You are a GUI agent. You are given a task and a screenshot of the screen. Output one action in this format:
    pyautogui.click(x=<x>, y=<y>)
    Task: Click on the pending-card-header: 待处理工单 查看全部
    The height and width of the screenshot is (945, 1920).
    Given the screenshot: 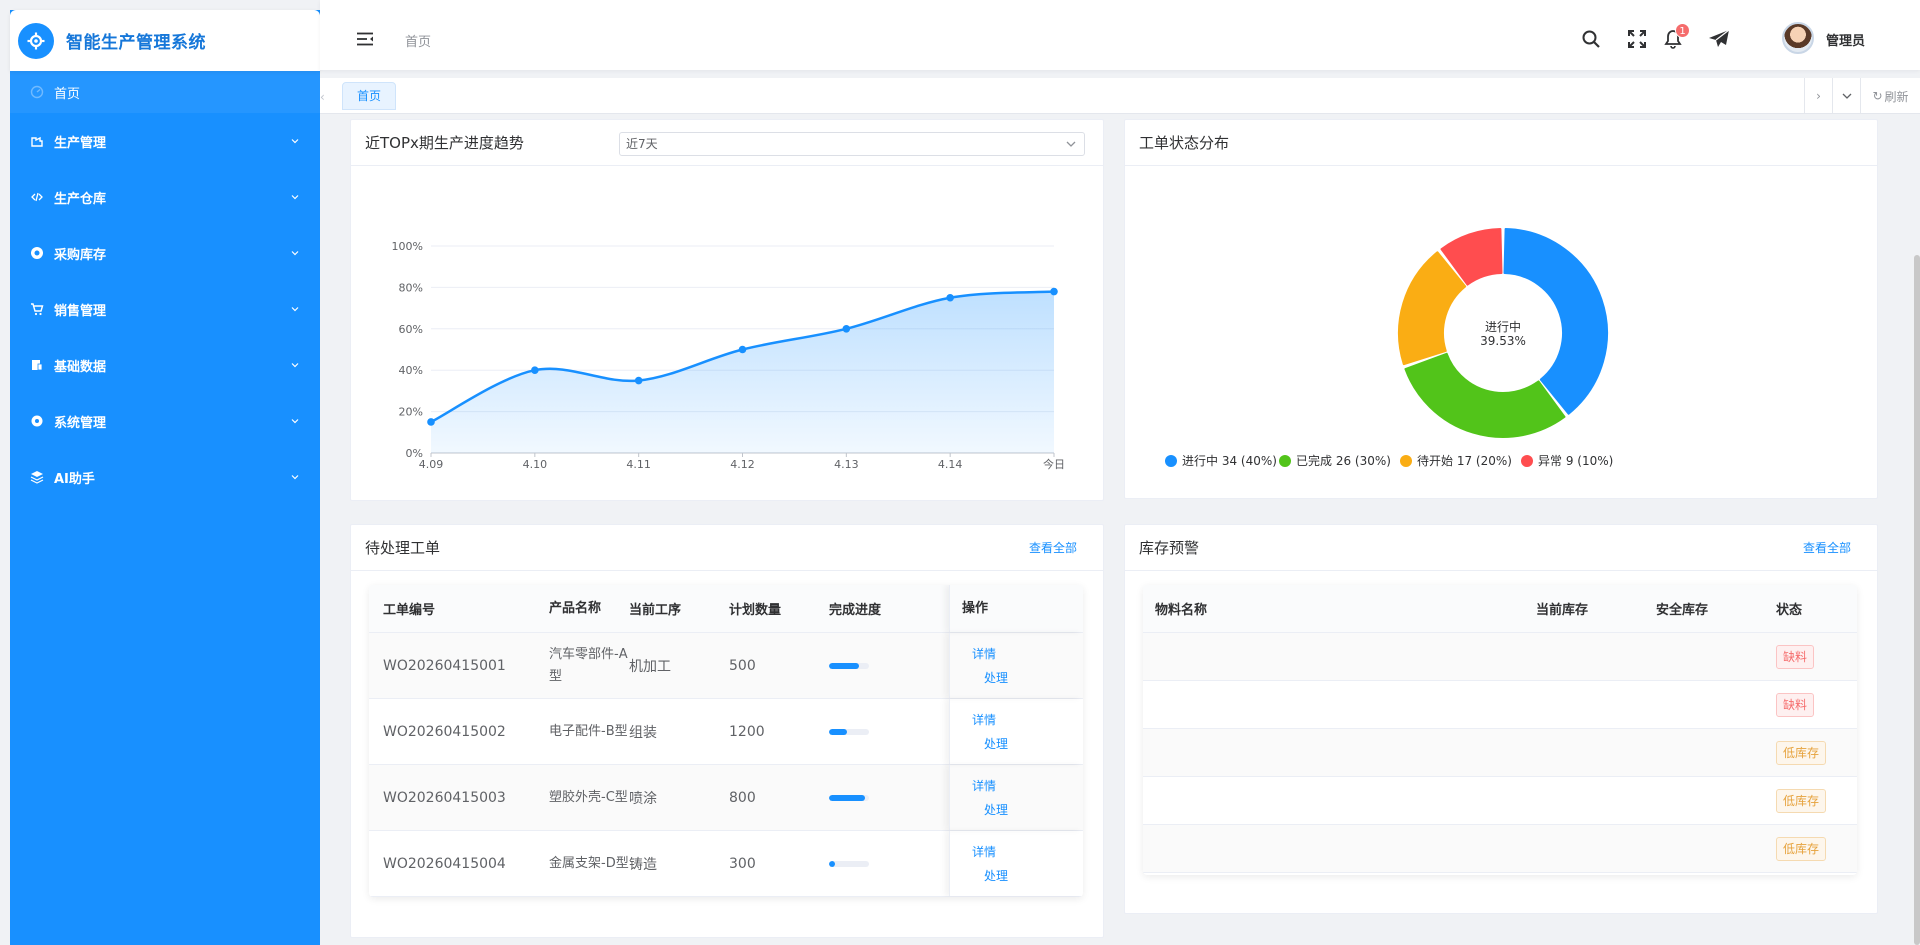 What is the action you would take?
    pyautogui.click(x=727, y=548)
    